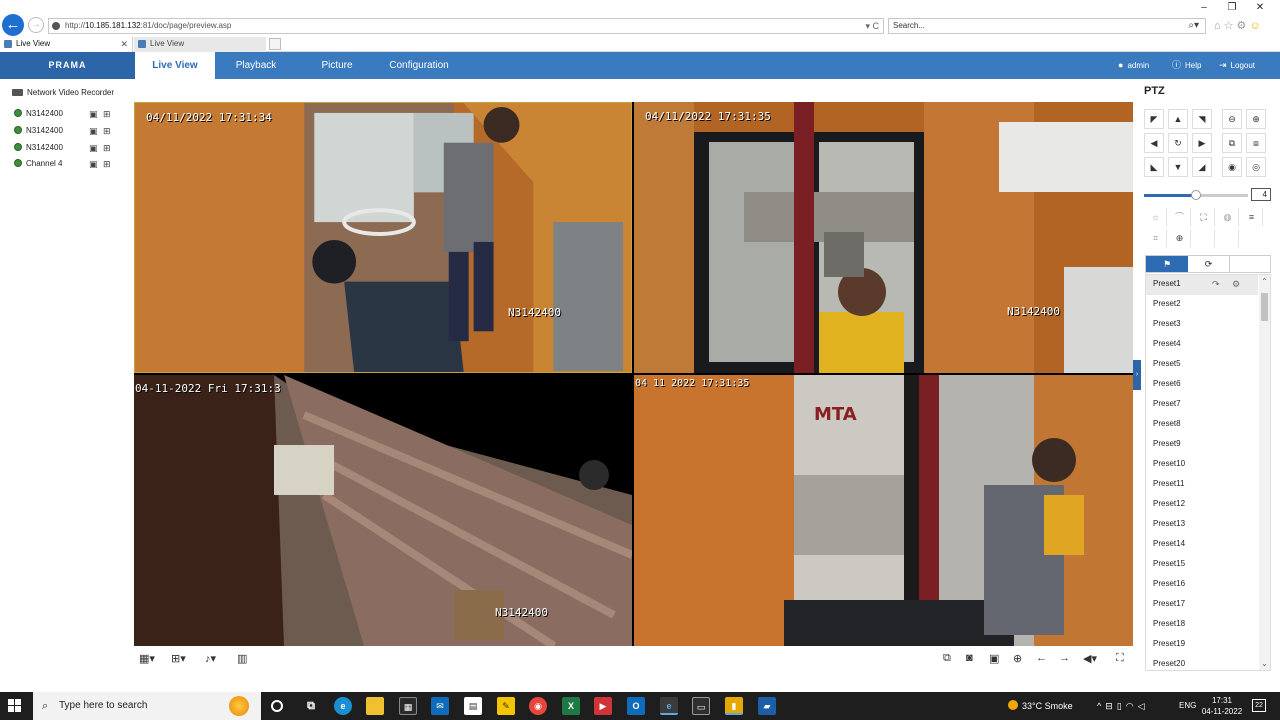  Describe the element at coordinates (1154, 143) in the screenshot. I see `pan-left-icon: ◀` at that location.